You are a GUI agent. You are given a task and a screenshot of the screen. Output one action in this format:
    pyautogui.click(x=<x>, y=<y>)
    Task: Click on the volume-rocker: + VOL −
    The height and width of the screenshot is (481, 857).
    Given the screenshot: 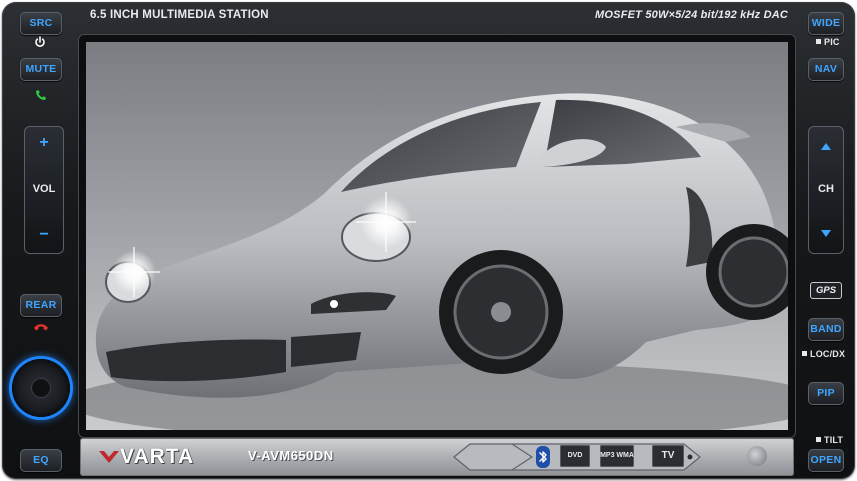 What is the action you would take?
    pyautogui.click(x=44, y=190)
    